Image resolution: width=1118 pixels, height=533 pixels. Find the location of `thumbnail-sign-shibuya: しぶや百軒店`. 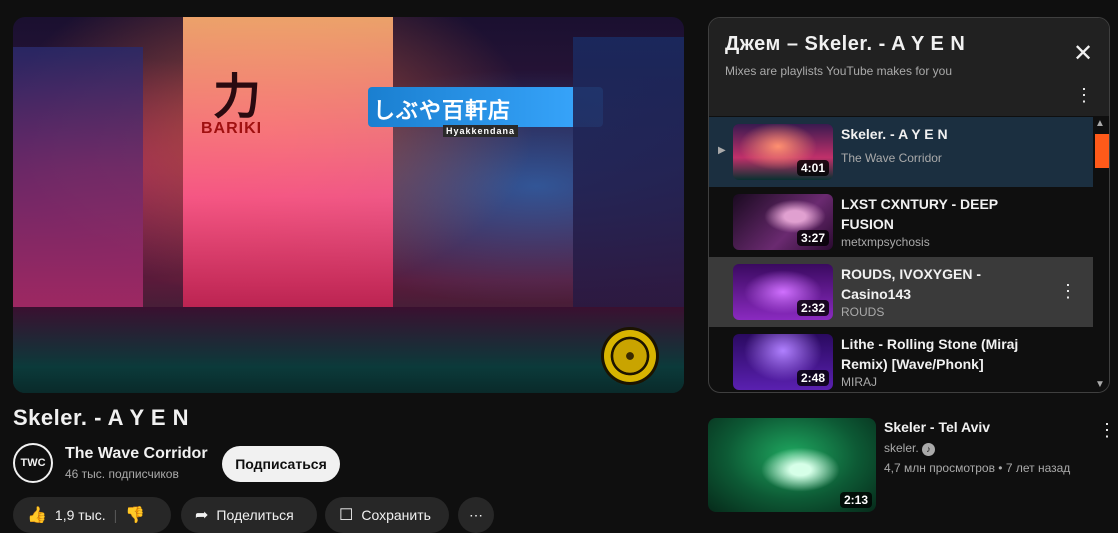

thumbnail-sign-shibuya: しぶや百軒店 is located at coordinates (442, 110).